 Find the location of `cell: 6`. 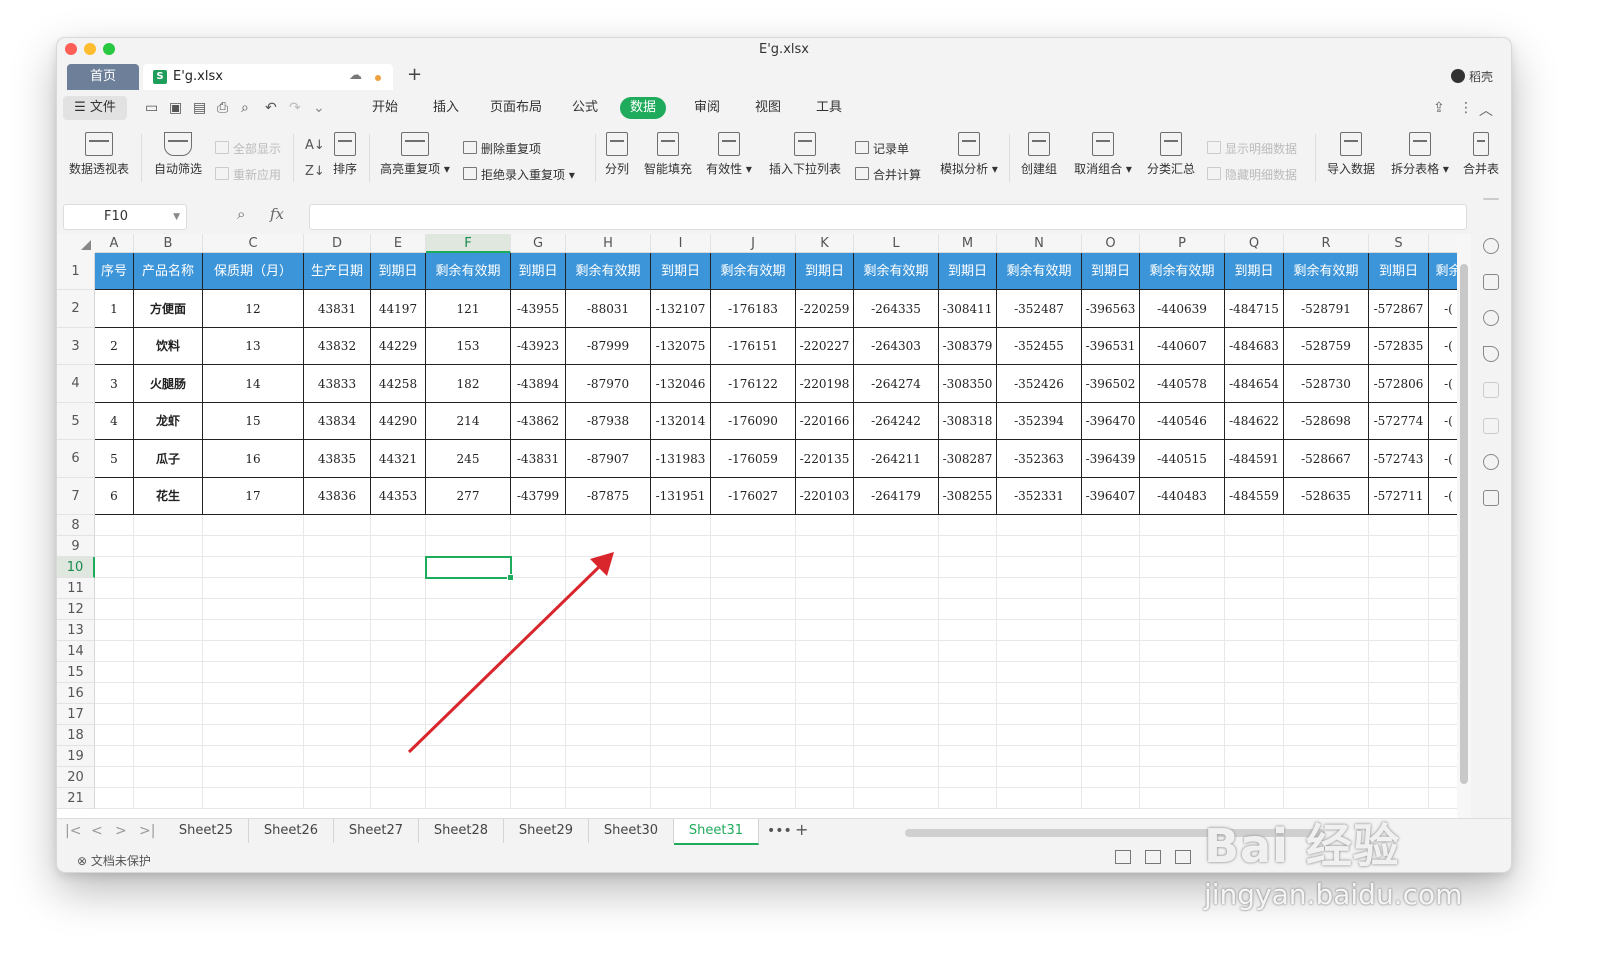

cell: 6 is located at coordinates (114, 496).